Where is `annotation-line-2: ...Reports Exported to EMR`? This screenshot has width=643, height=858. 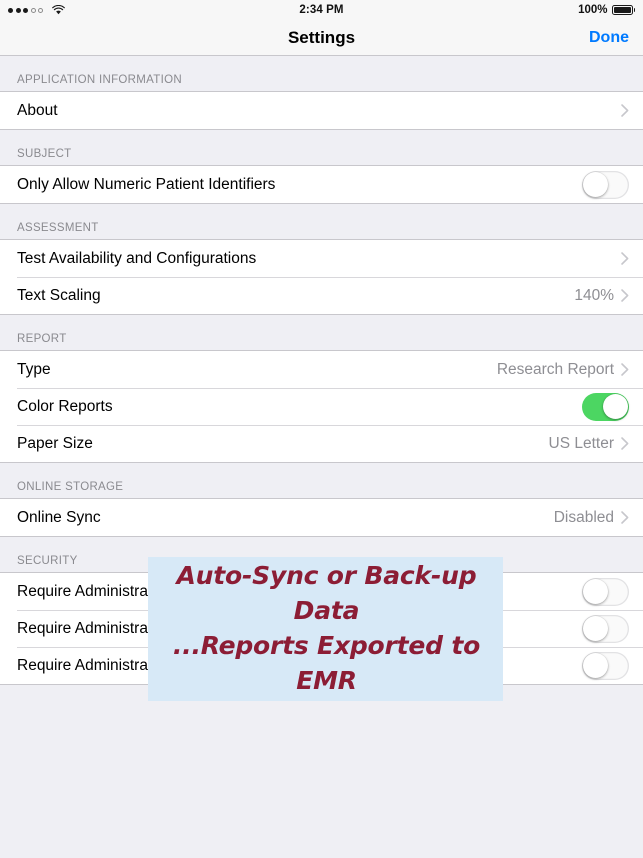 annotation-line-2: ...Reports Exported to EMR is located at coordinates (326, 663).